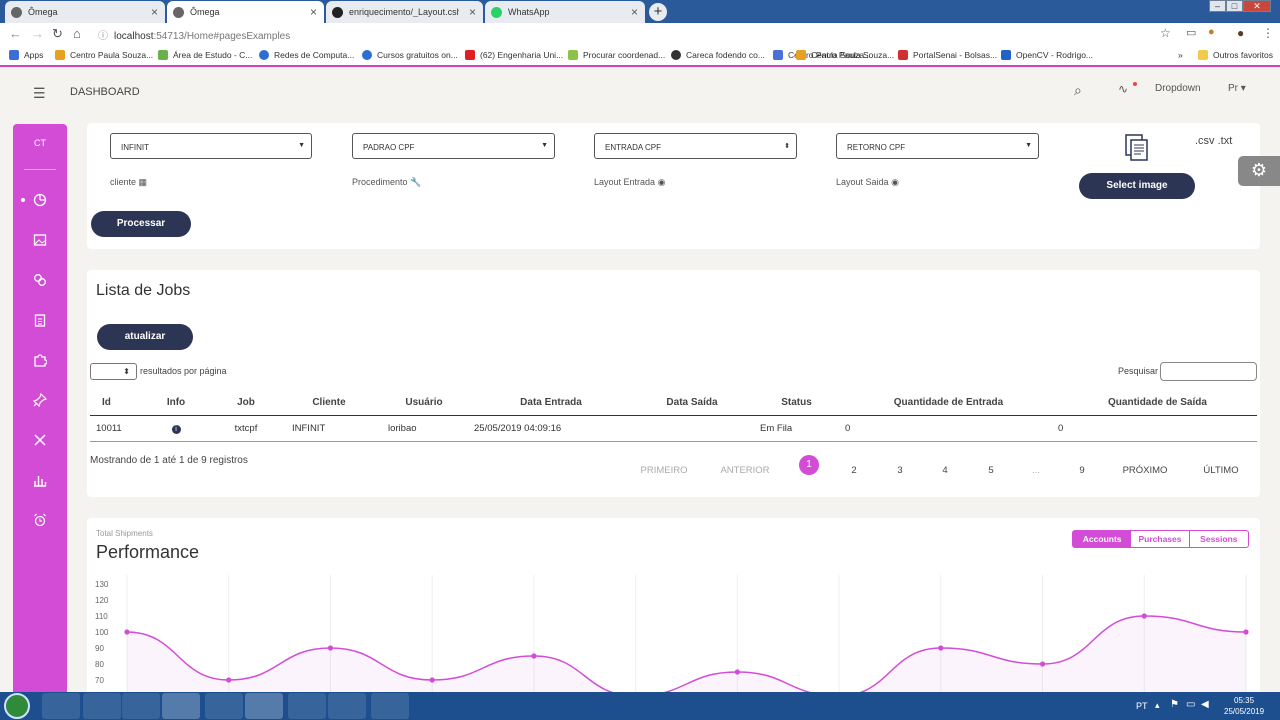 The width and height of the screenshot is (1280, 720). I want to click on col-info: Info, so click(176, 403).